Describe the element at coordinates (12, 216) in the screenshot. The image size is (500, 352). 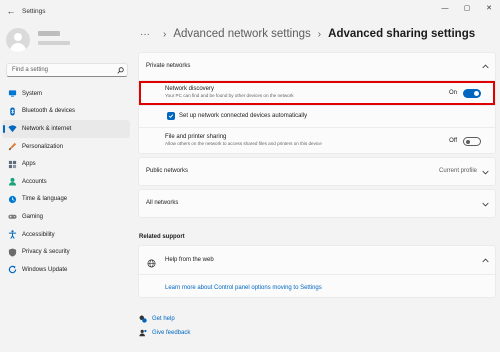
I see `gamepad-icon` at that location.